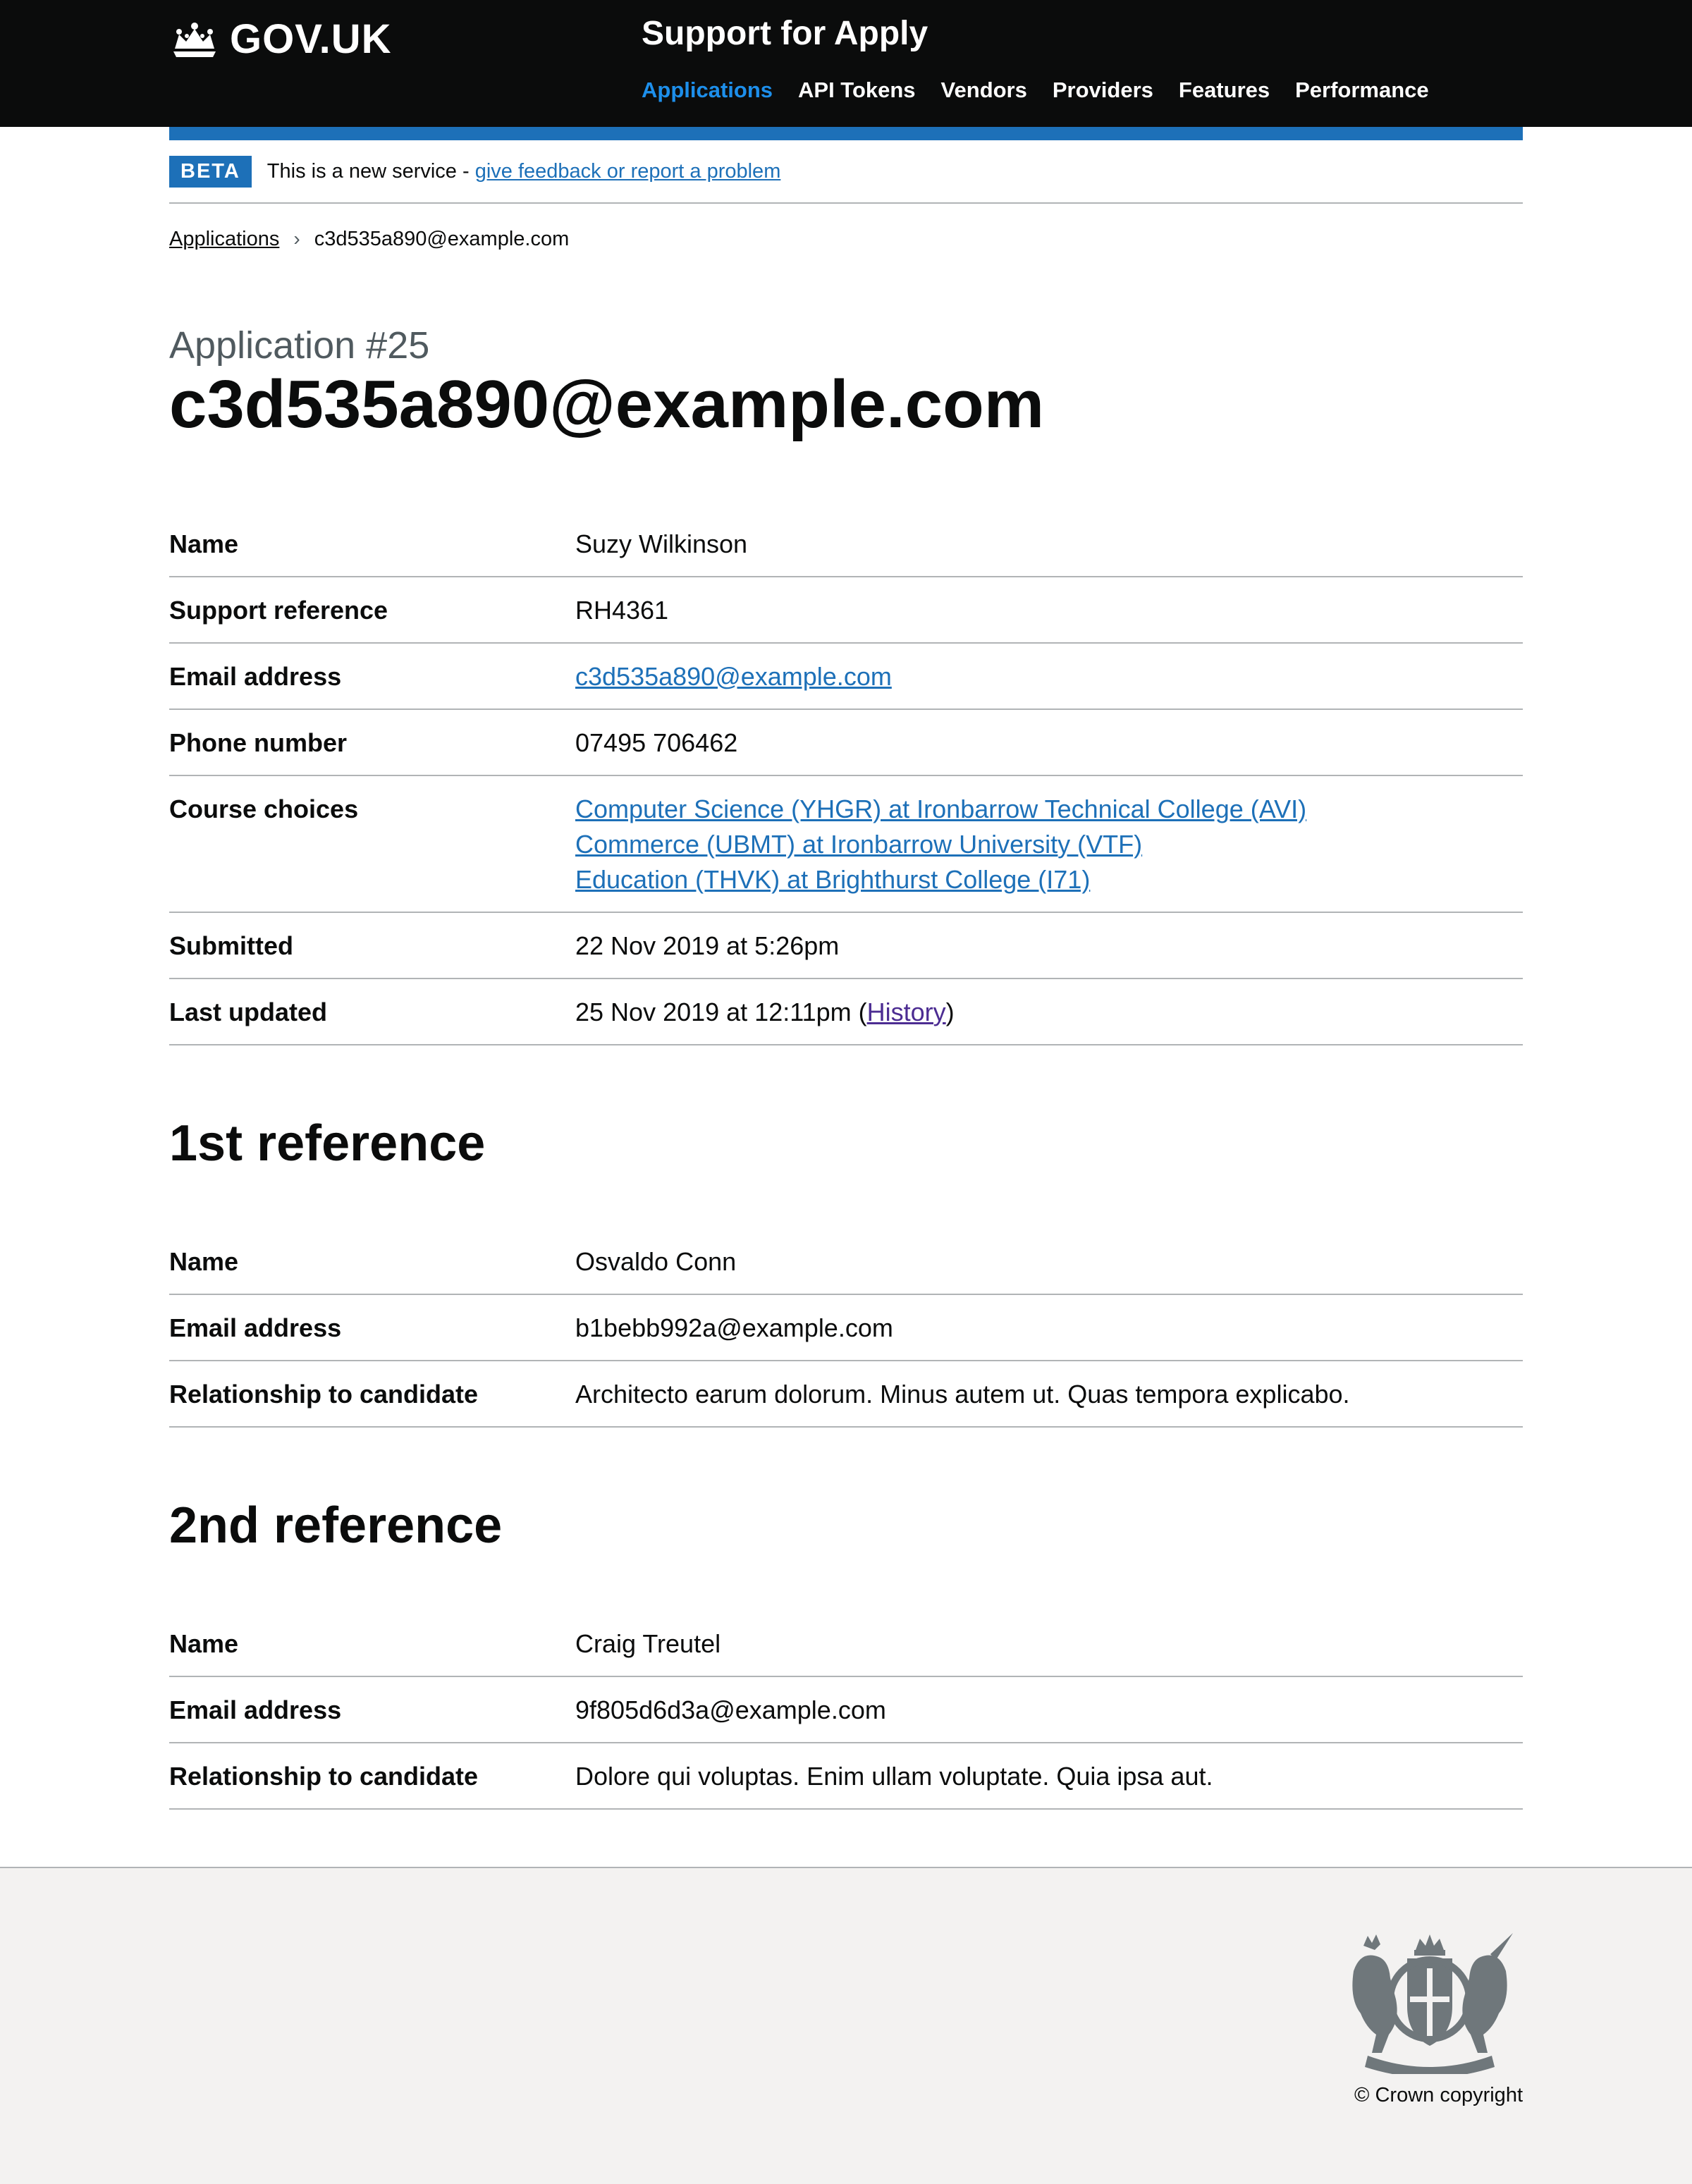  I want to click on summary-row-email: Email address 9f805d6d3a@example.com, so click(846, 1710).